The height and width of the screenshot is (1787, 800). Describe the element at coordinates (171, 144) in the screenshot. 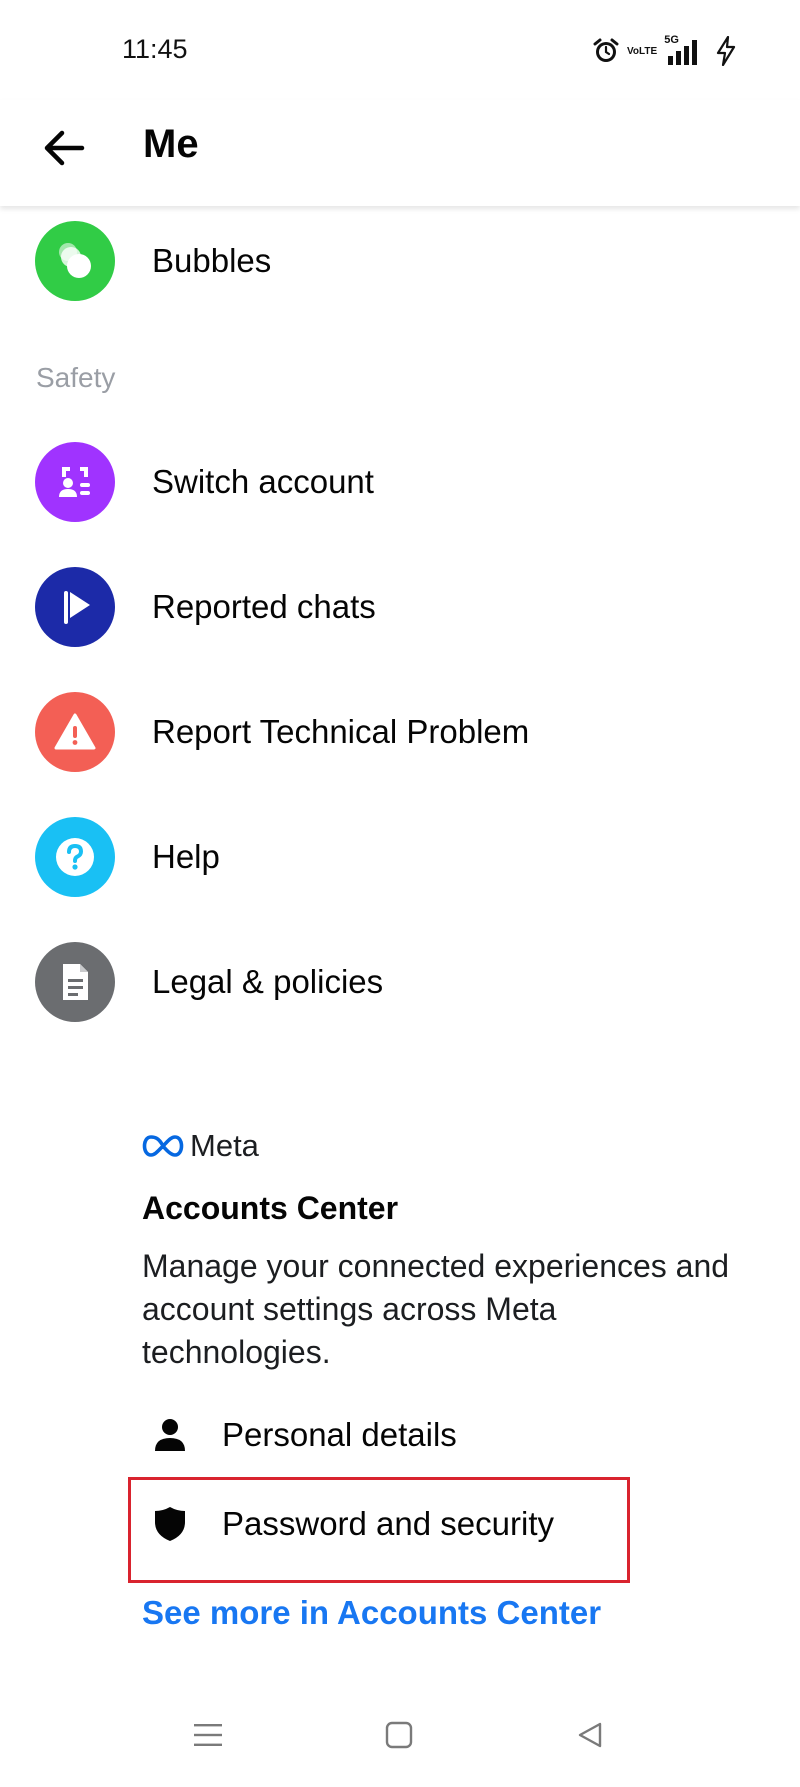

I see `page-title: Me` at that location.